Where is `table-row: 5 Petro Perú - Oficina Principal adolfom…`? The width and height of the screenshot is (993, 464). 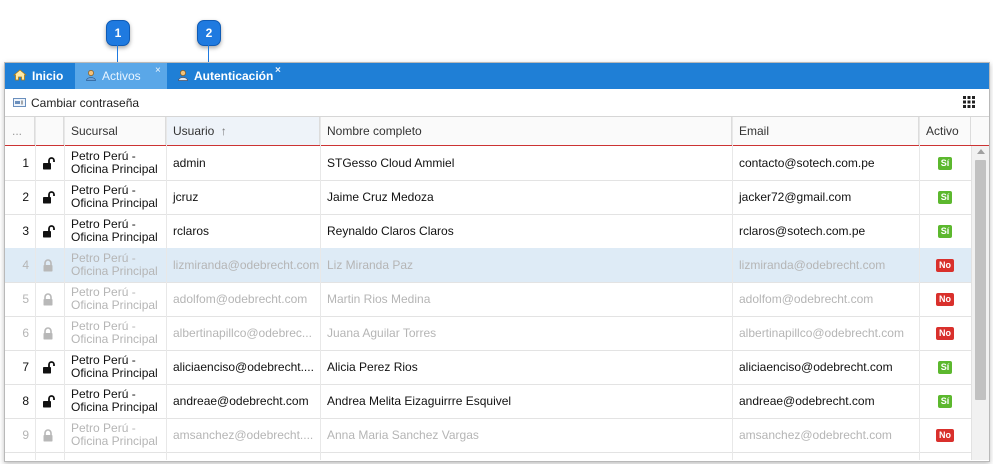
table-row: 5 Petro Perú - Oficina Principal adolfom… is located at coordinates (488, 299).